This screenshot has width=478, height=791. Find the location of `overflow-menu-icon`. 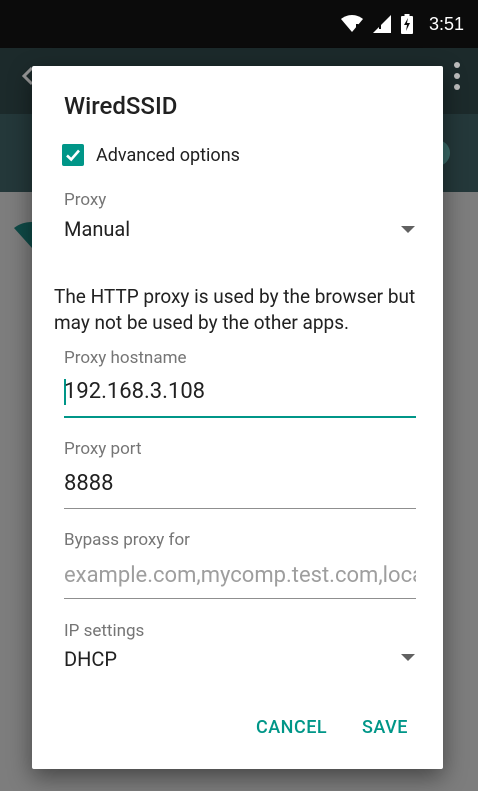

overflow-menu-icon is located at coordinates (457, 76).